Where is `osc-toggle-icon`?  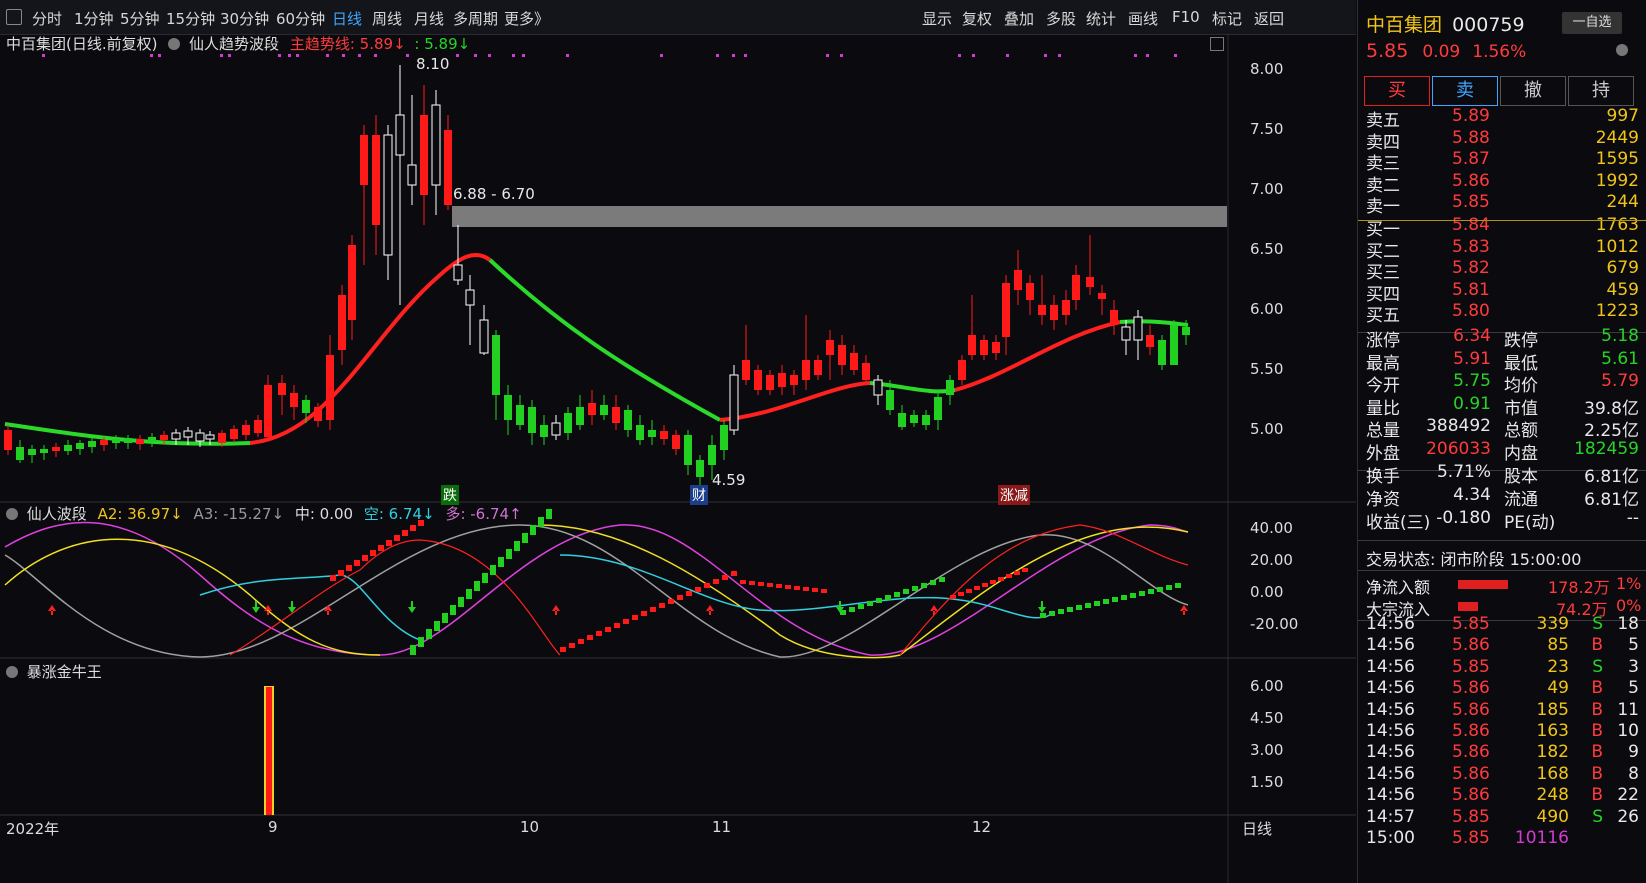
osc-toggle-icon is located at coordinates (12, 514).